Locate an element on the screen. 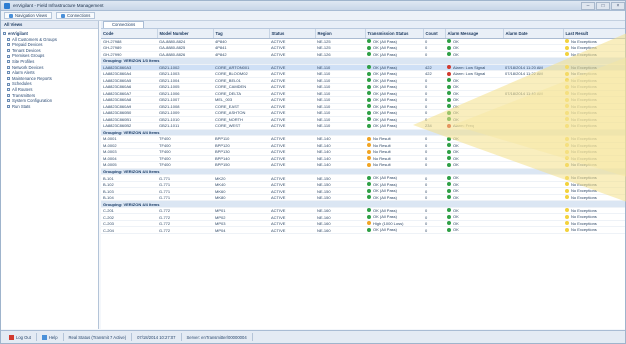 This screenshot has height=344, width=626. column-header-code: Code is located at coordinates (129, 34).